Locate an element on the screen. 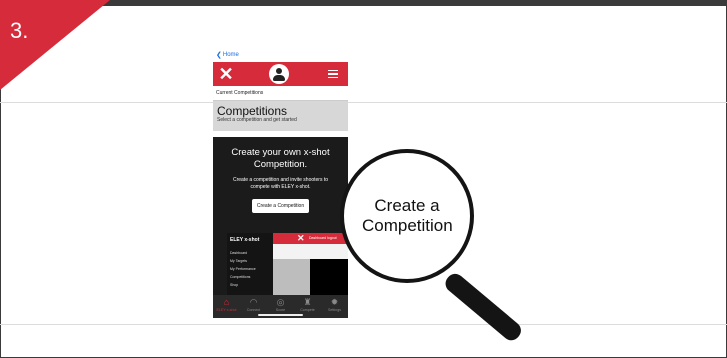 This screenshot has width=727, height=358. eley-logo-icon: ✕ is located at coordinates (226, 74).